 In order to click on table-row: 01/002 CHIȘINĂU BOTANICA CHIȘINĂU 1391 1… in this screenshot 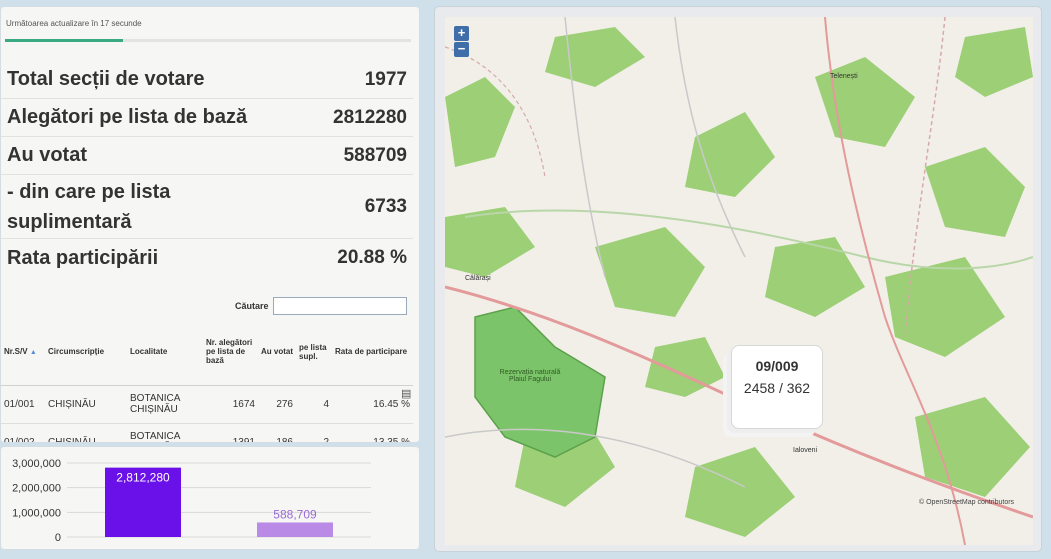, I will do `click(207, 432)`.